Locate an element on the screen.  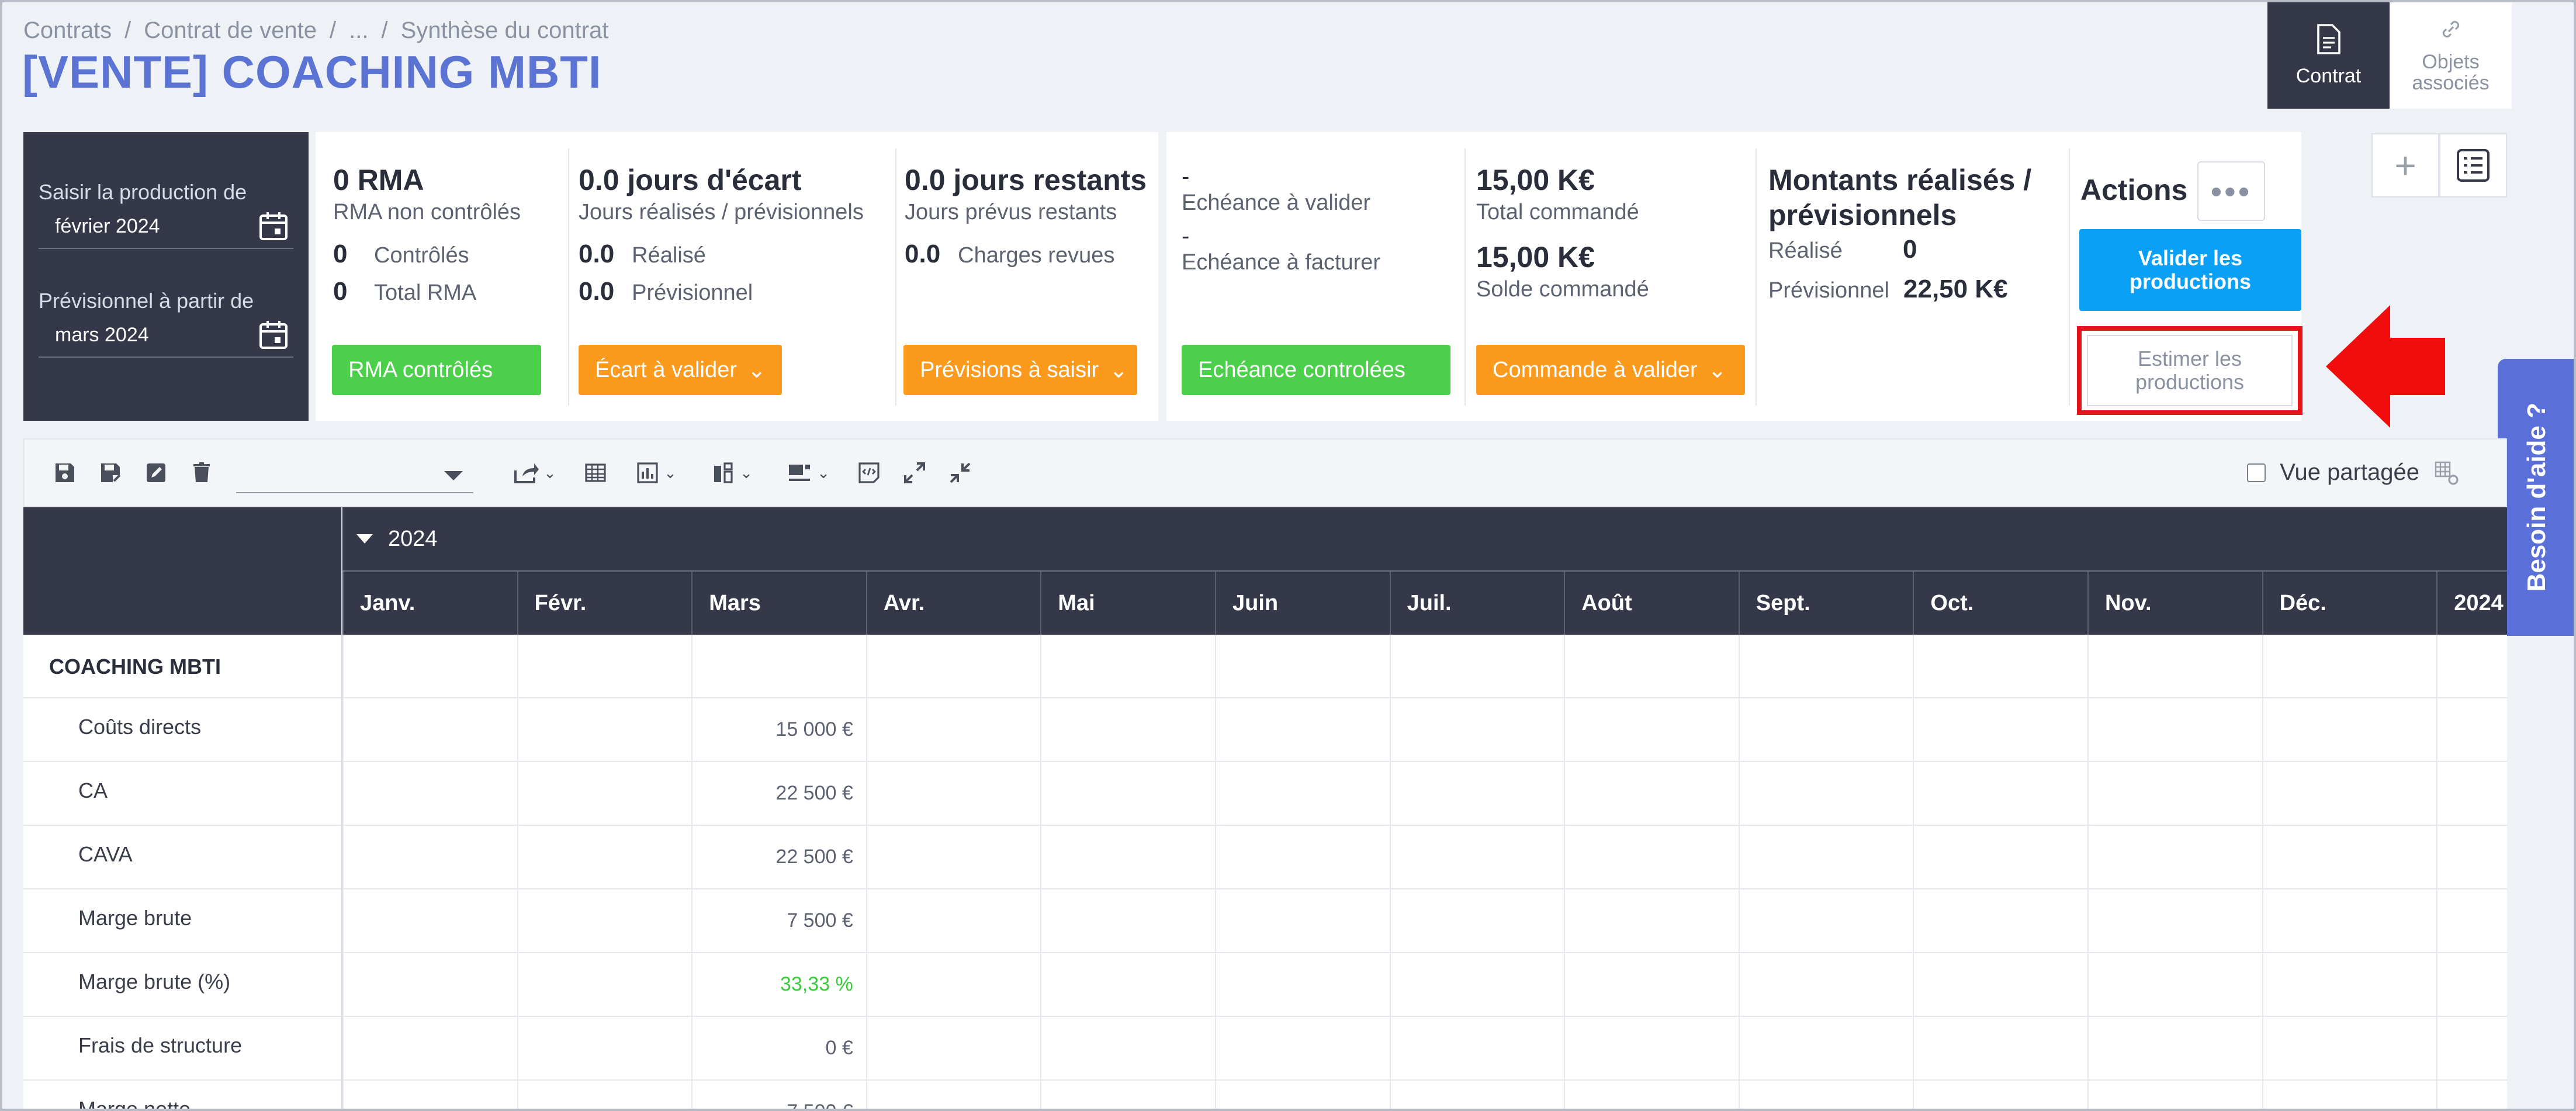
table-row: CAVA 22 500 € is located at coordinates (1265, 858).